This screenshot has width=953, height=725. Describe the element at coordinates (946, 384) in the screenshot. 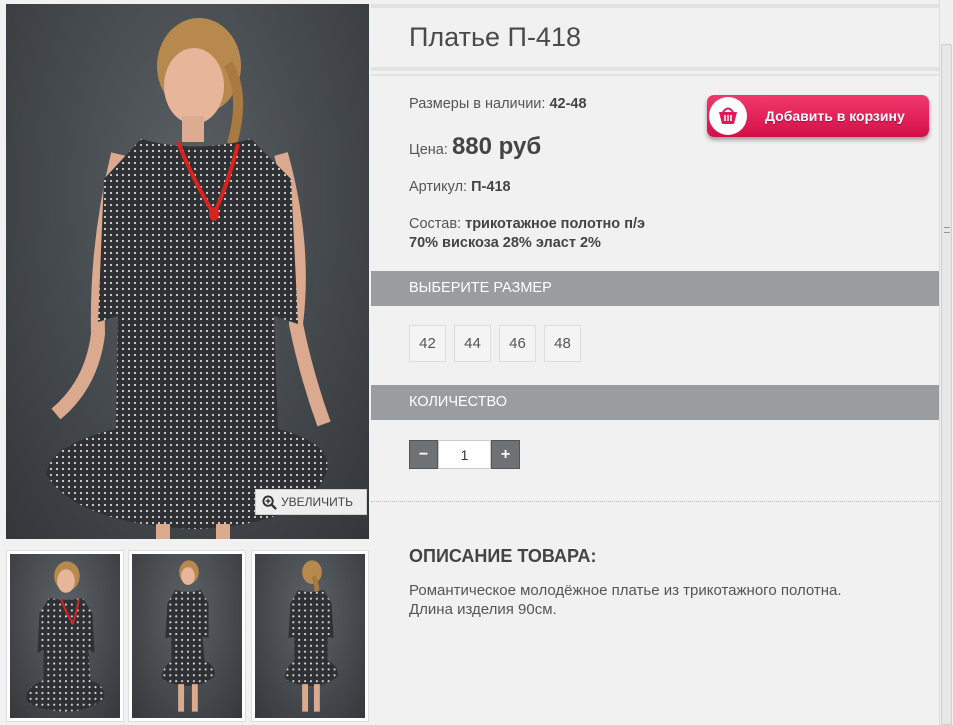

I see `scrollbar-thumb` at that location.